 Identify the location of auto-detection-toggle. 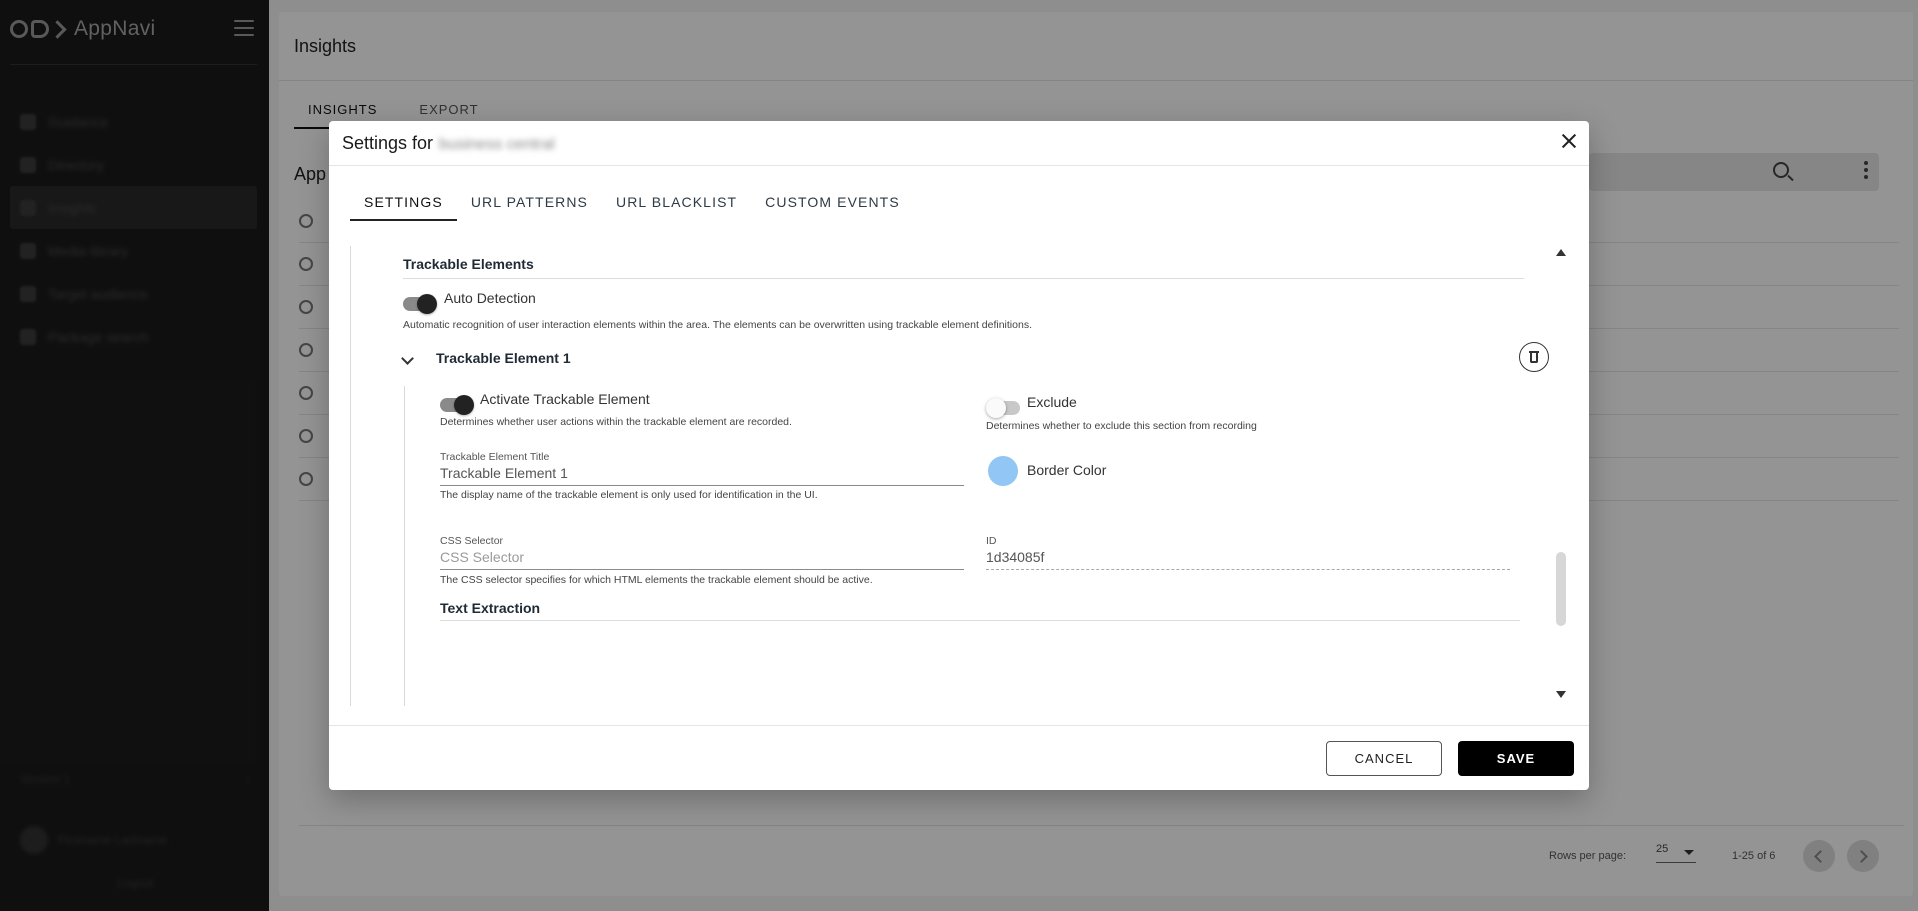
(420, 304).